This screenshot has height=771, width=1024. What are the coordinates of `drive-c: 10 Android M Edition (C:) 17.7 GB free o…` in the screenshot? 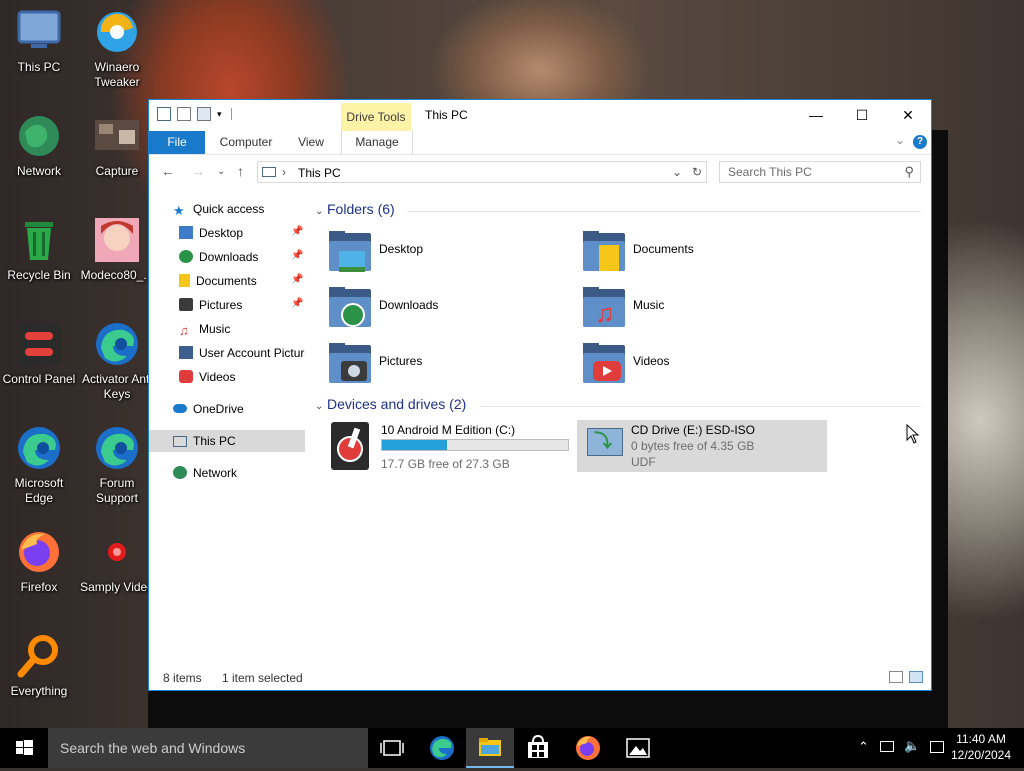 It's located at (450, 446).